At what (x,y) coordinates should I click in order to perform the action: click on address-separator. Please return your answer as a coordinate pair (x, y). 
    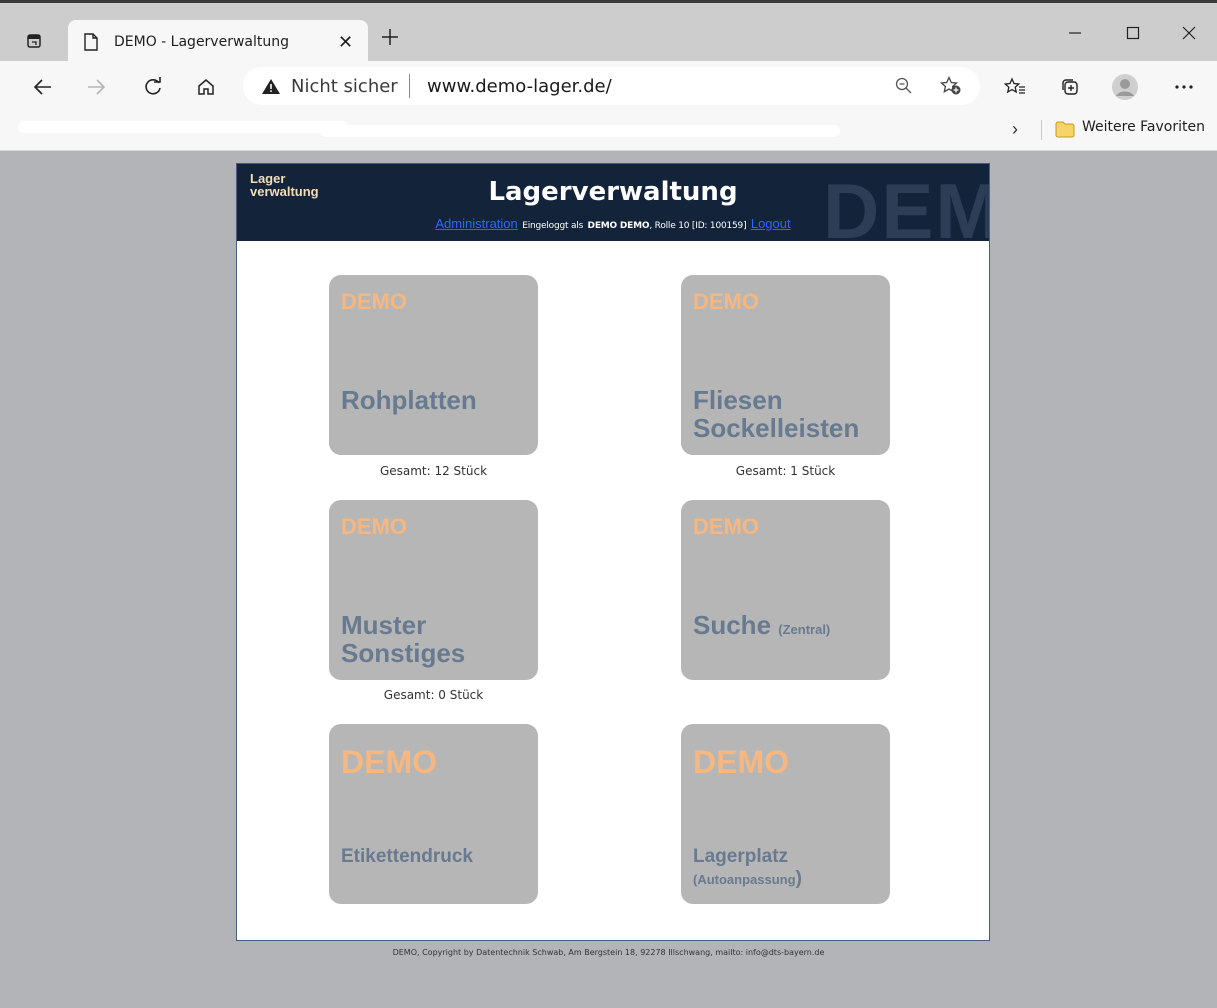
    Looking at the image, I should click on (409, 86).